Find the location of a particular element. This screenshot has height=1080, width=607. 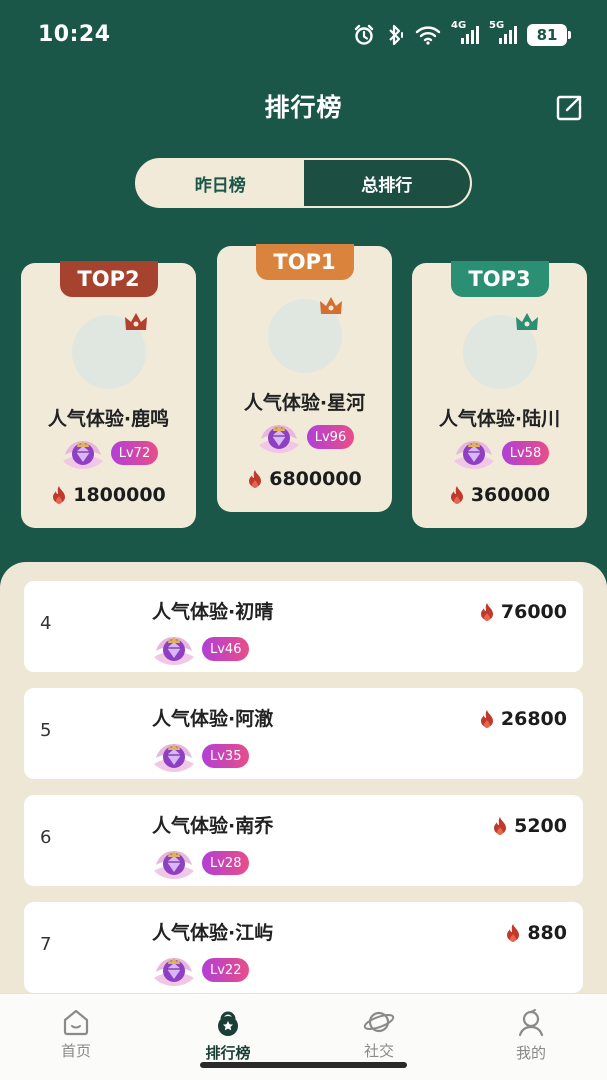

score-value: 26800 is located at coordinates (533, 719).